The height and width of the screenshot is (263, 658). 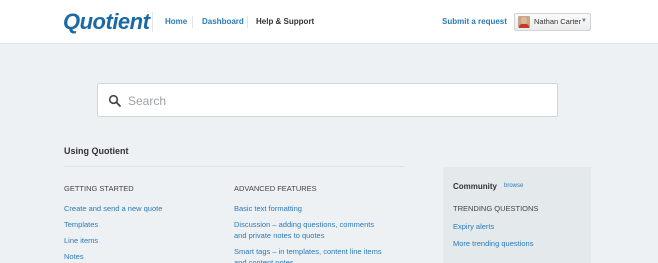 I want to click on search-box, so click(x=327, y=100).